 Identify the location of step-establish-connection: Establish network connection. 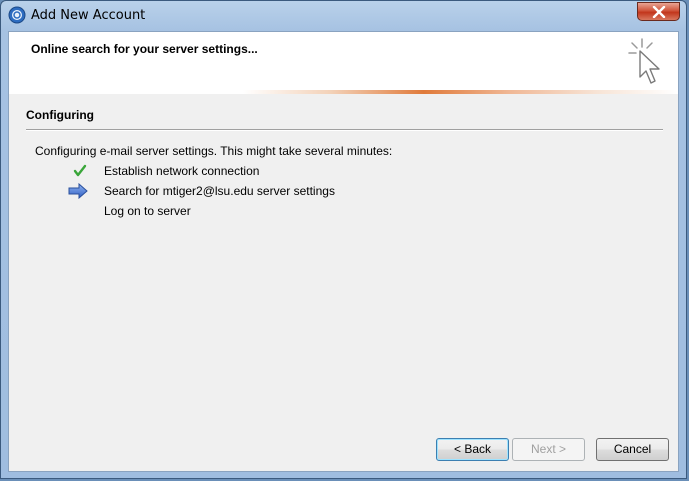
(267, 172).